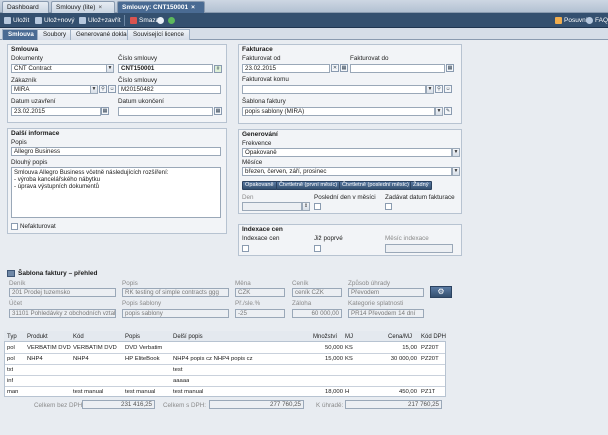  Describe the element at coordinates (12, 337) in the screenshot. I see `col-typ: Typ` at that location.